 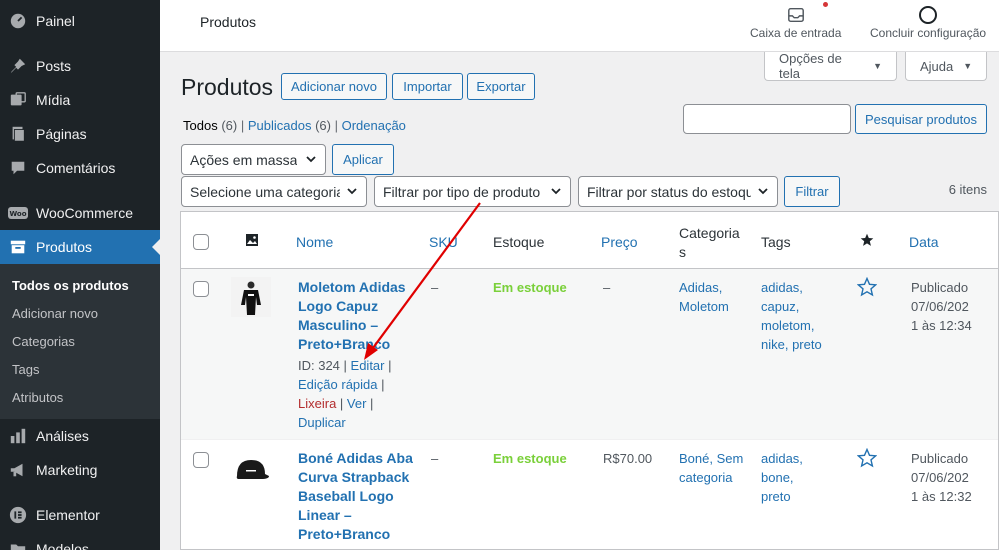 I want to click on column-categories-line1: Categoria, so click(x=709, y=233).